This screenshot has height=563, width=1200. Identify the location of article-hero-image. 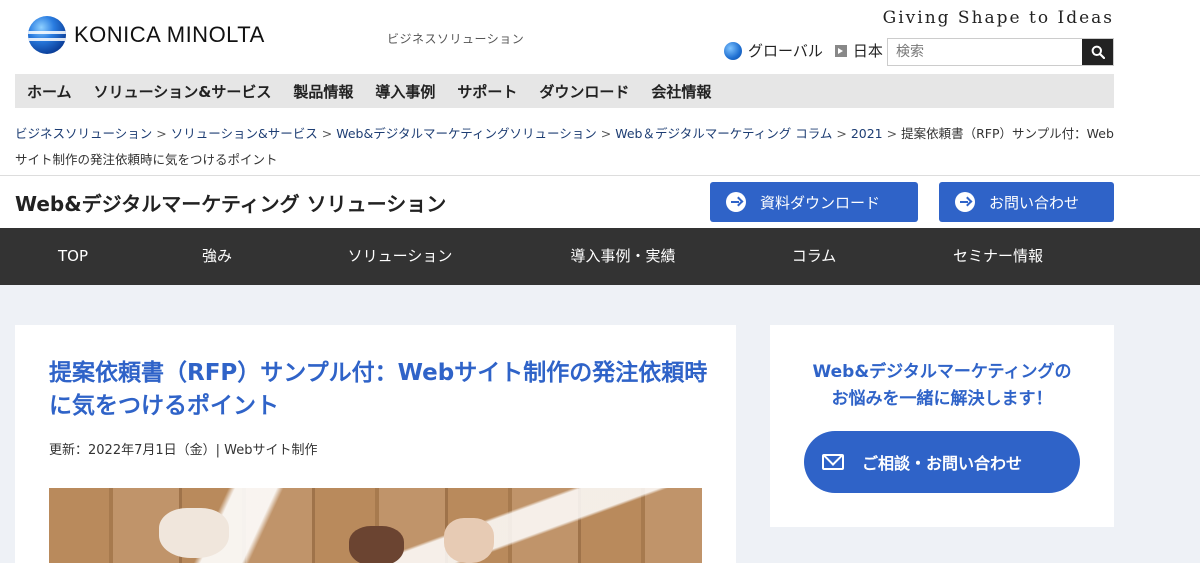
(375, 525).